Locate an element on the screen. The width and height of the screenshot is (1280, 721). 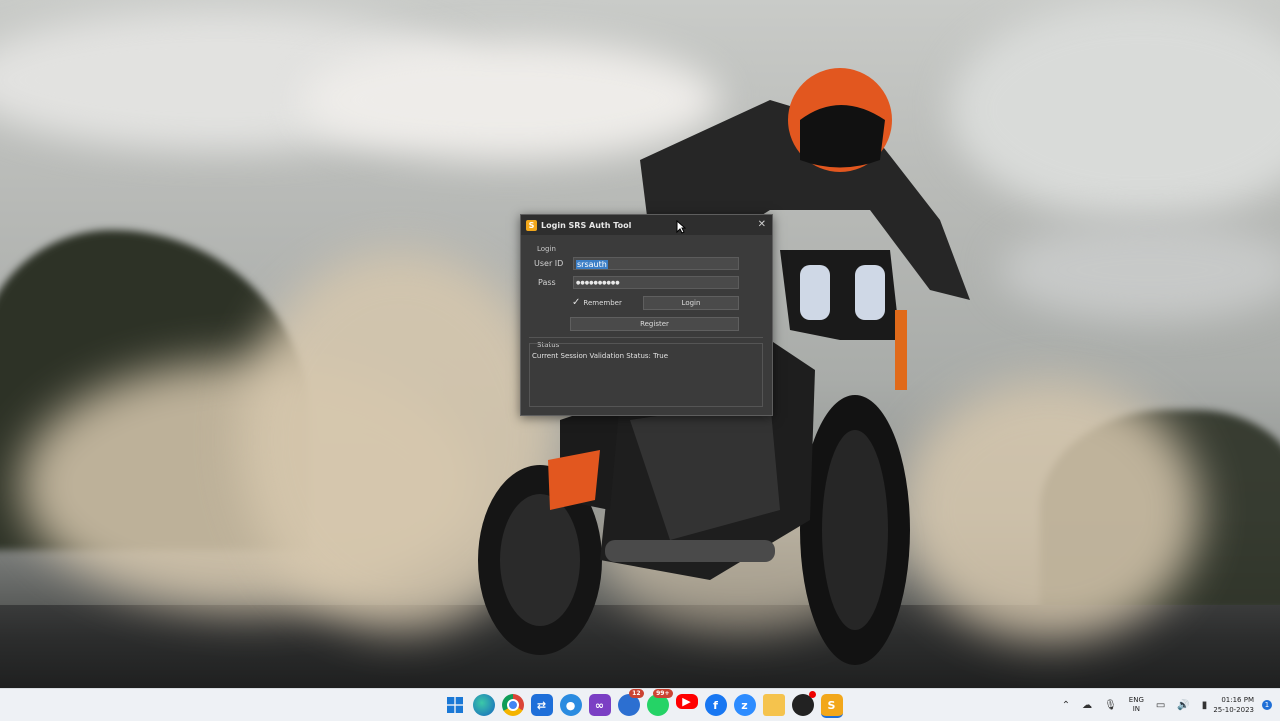
onedrive-icon: ☁ is located at coordinates (1087, 705).